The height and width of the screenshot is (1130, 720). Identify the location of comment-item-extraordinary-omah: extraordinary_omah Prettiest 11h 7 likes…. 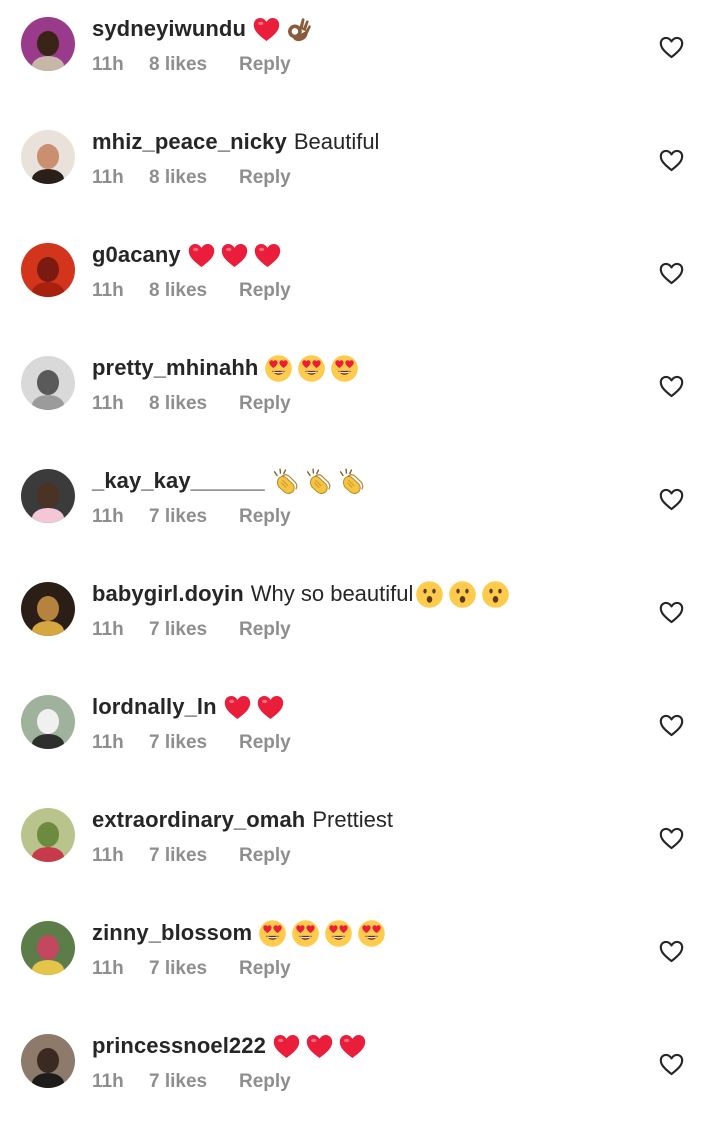
(360, 847).